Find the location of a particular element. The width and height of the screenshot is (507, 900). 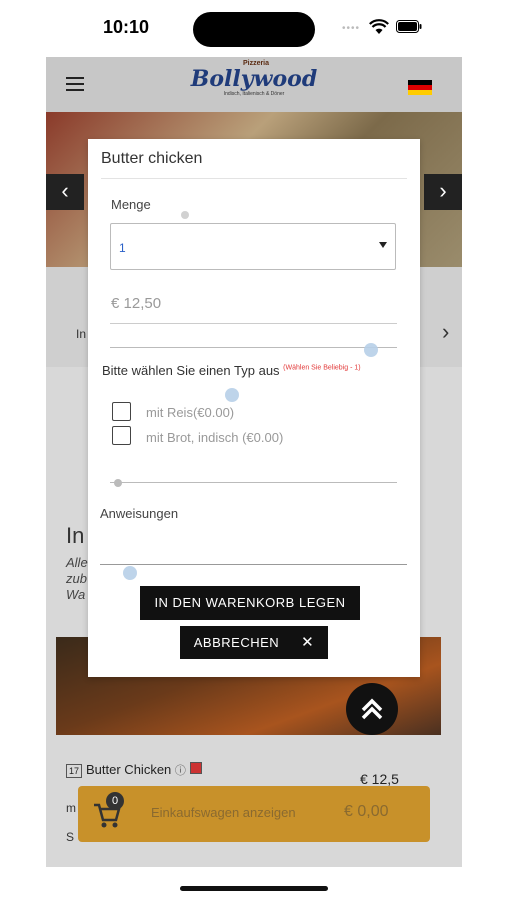

close-icon: ✕ is located at coordinates (308, 642).